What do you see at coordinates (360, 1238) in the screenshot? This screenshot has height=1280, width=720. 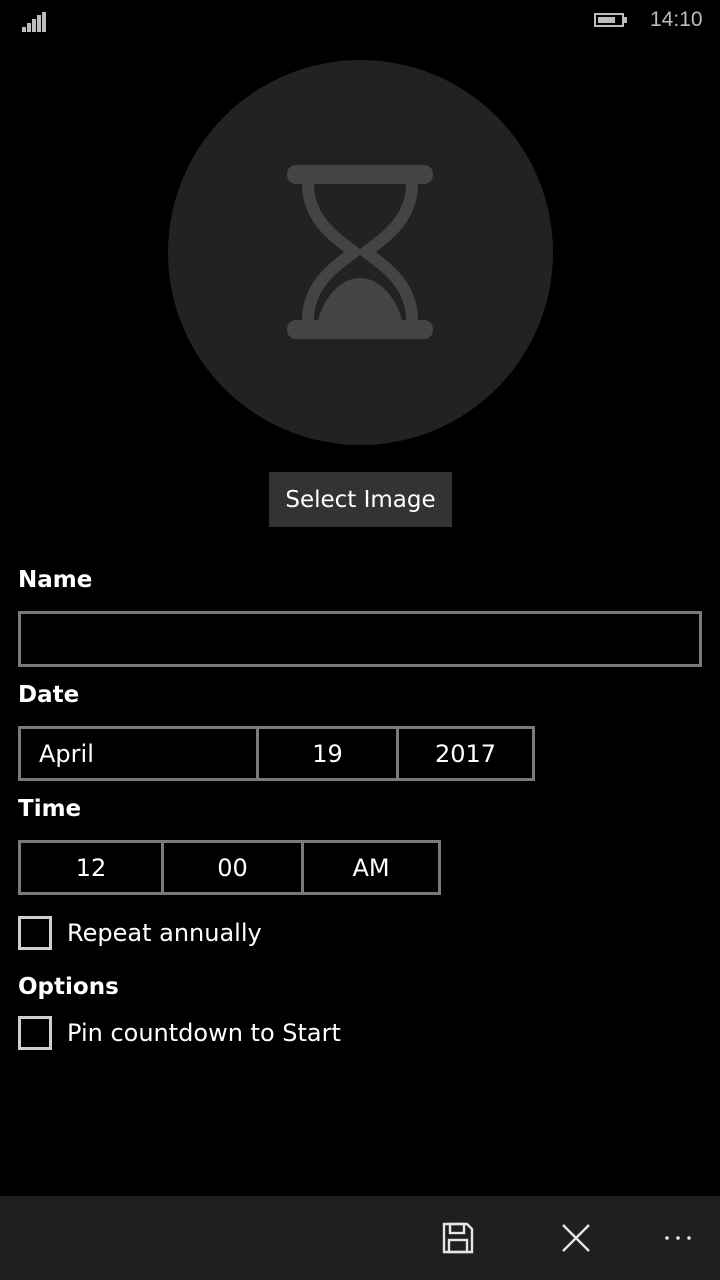 I see `app-bar` at bounding box center [360, 1238].